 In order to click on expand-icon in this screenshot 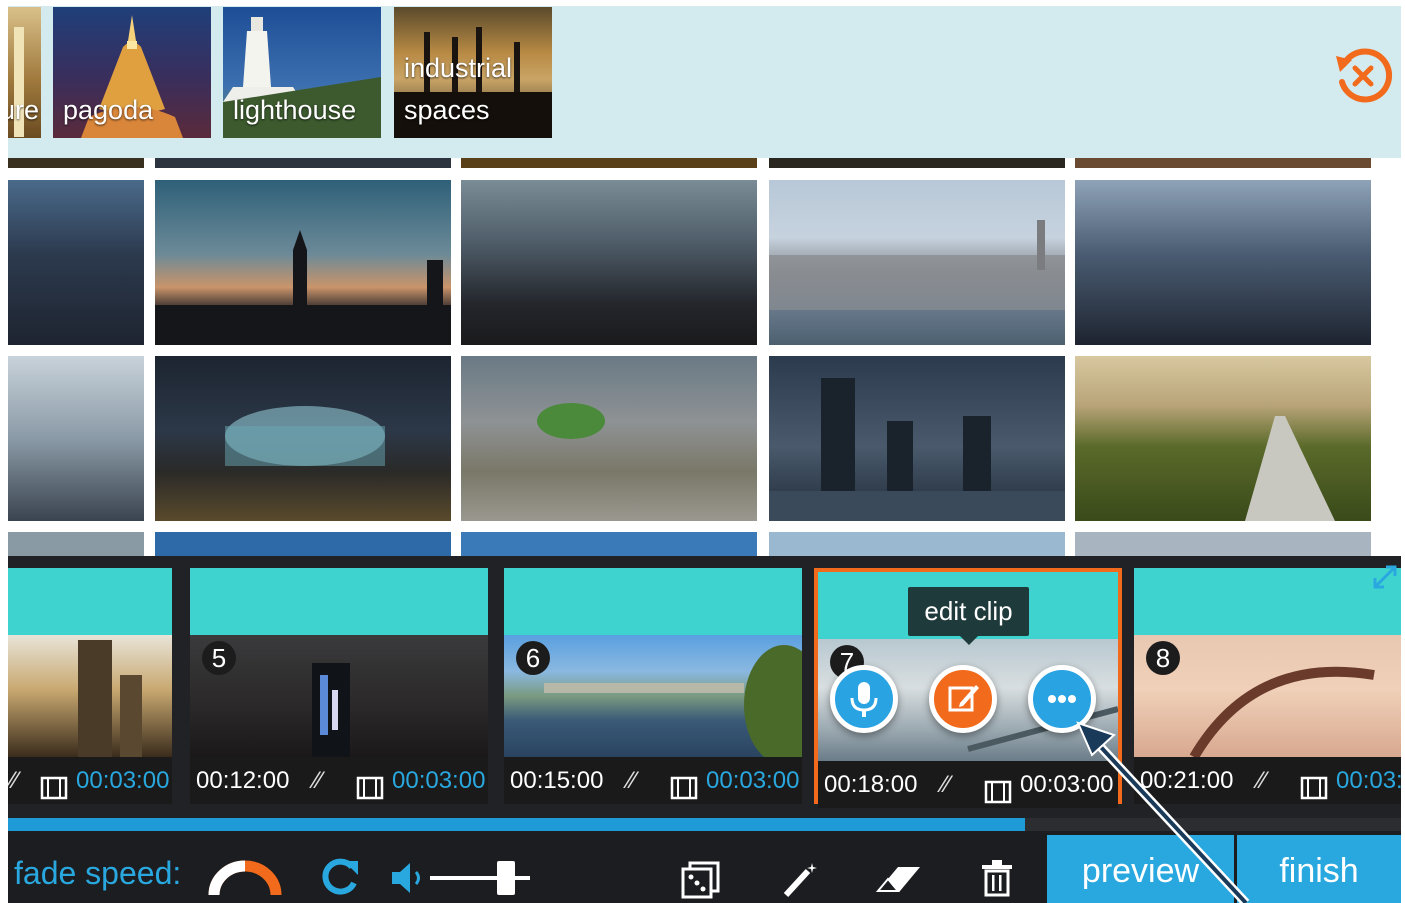, I will do `click(1385, 577)`.